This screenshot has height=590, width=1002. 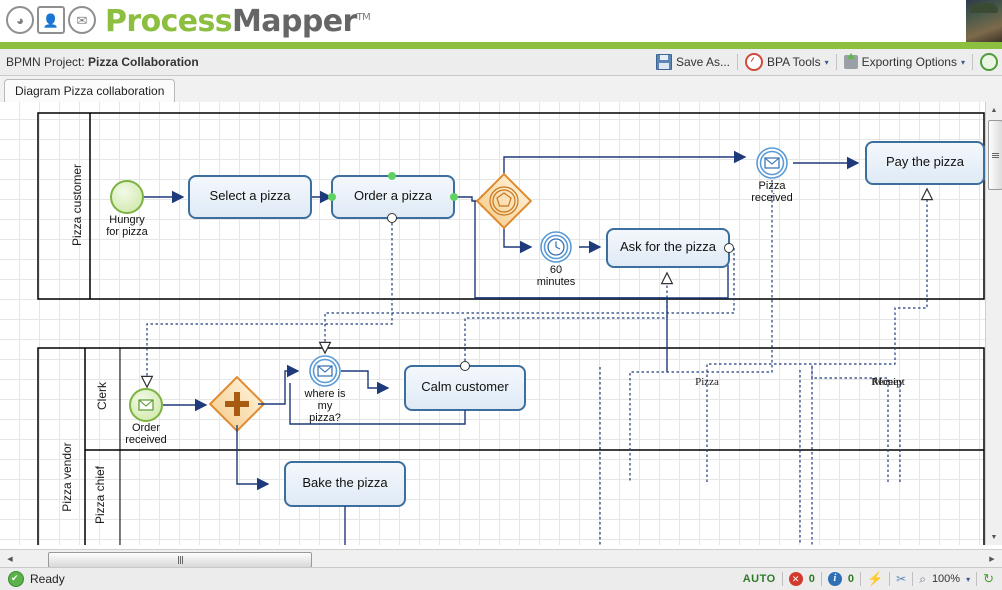 I want to click on start-event-hungry-for-pizza, so click(x=127, y=197).